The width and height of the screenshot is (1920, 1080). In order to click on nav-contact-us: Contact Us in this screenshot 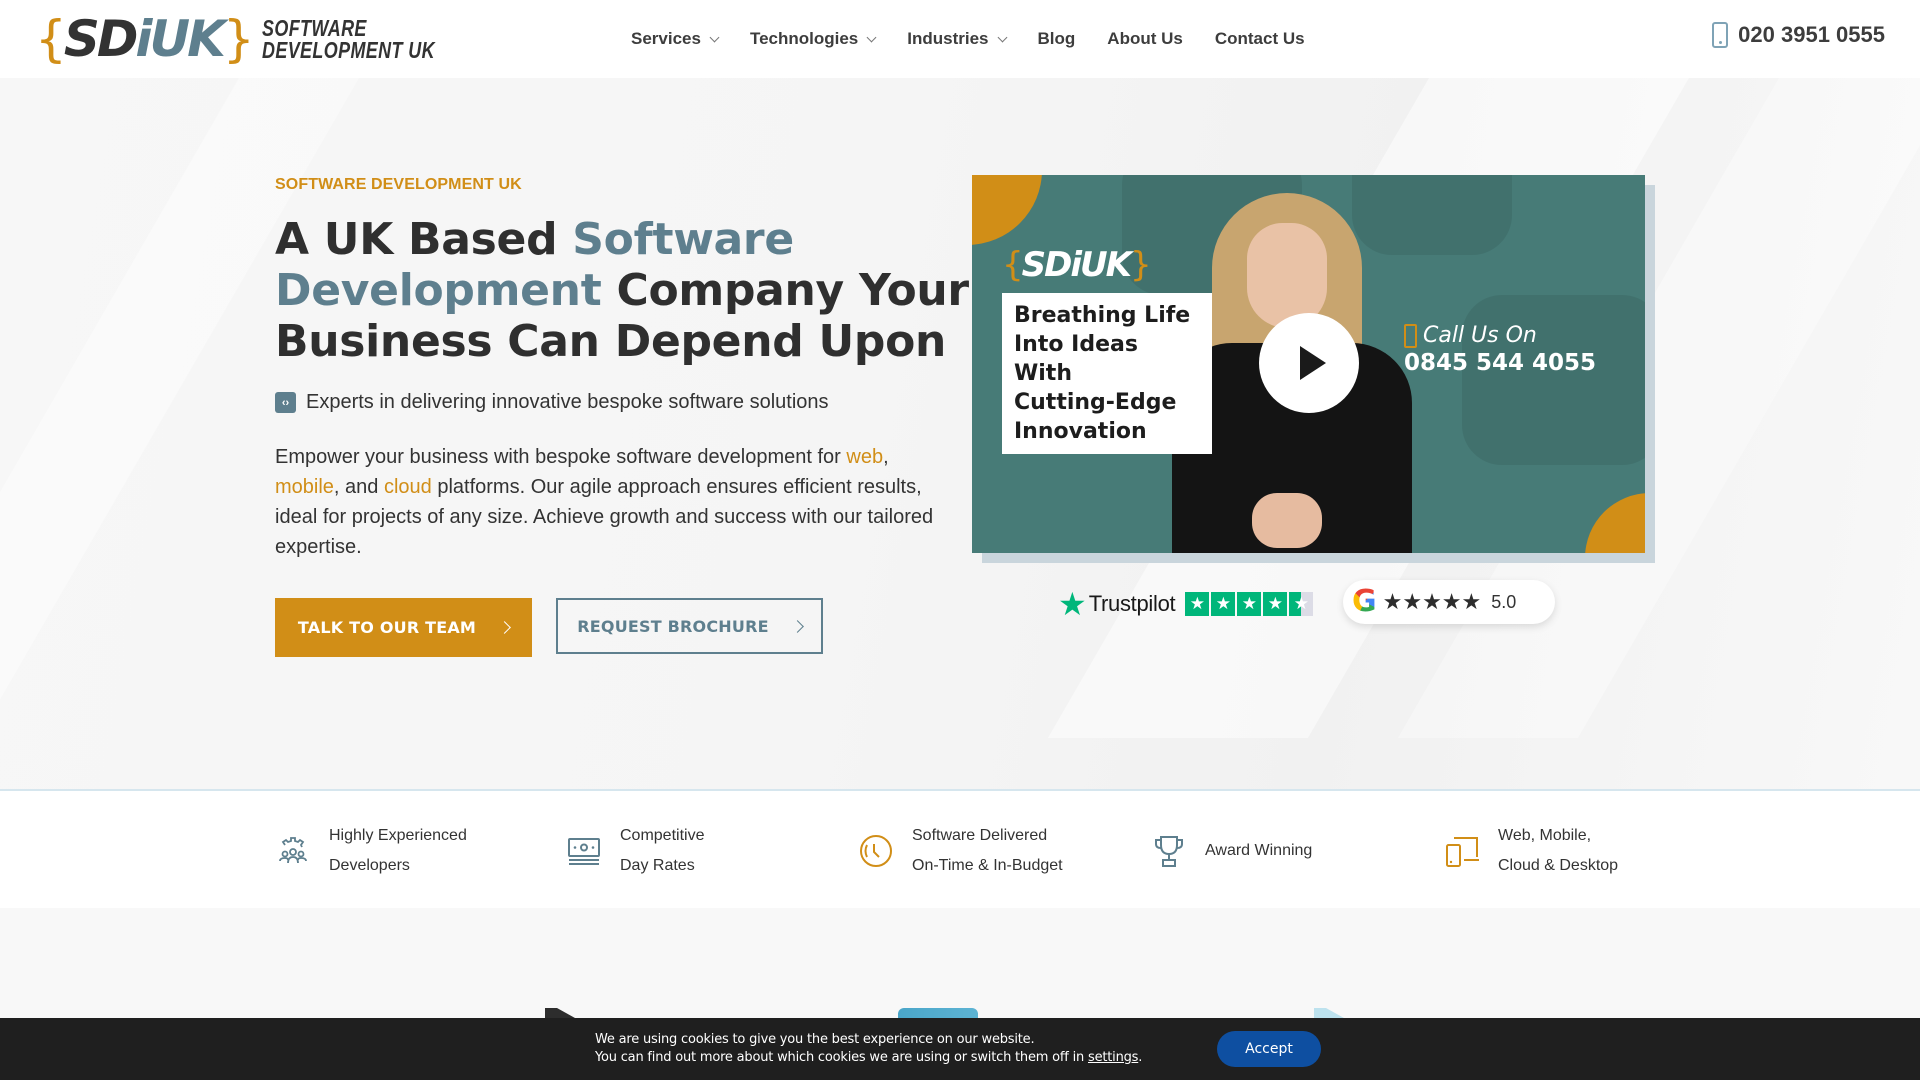, I will do `click(1260, 39)`.